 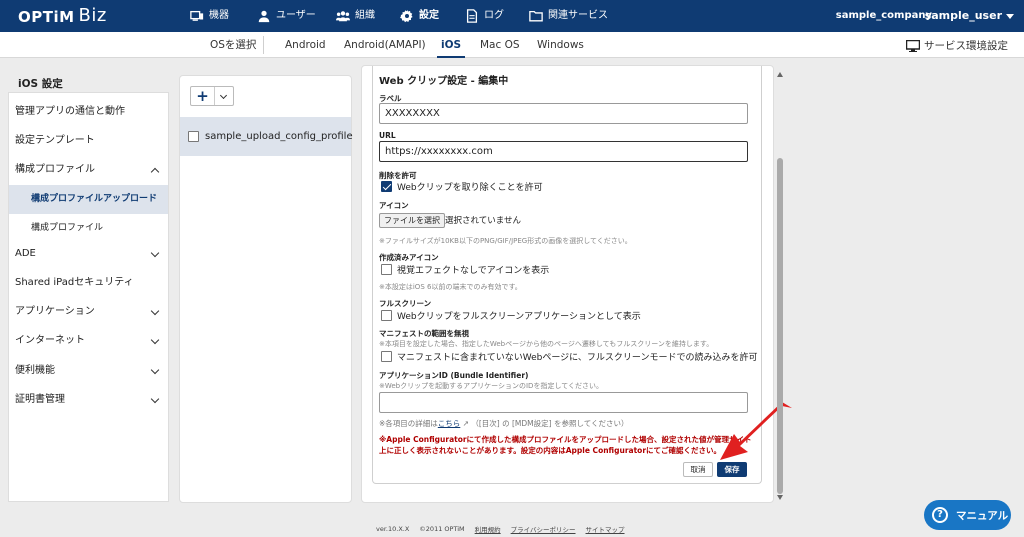 What do you see at coordinates (957, 45) in the screenshot?
I see `service-env-settings-link: サービス環境設定` at bounding box center [957, 45].